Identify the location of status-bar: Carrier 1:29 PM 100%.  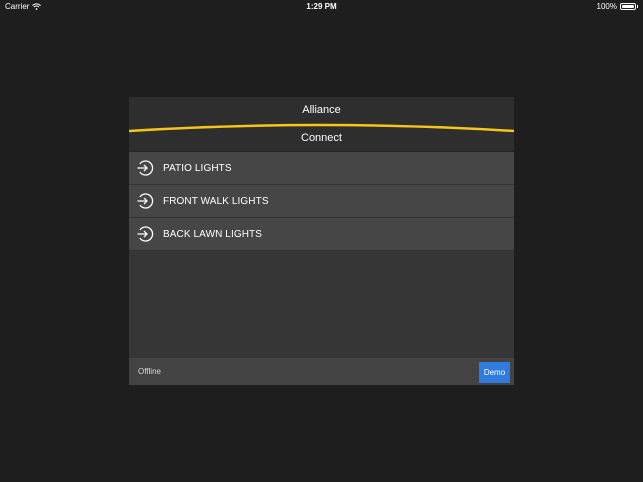
(321, 7).